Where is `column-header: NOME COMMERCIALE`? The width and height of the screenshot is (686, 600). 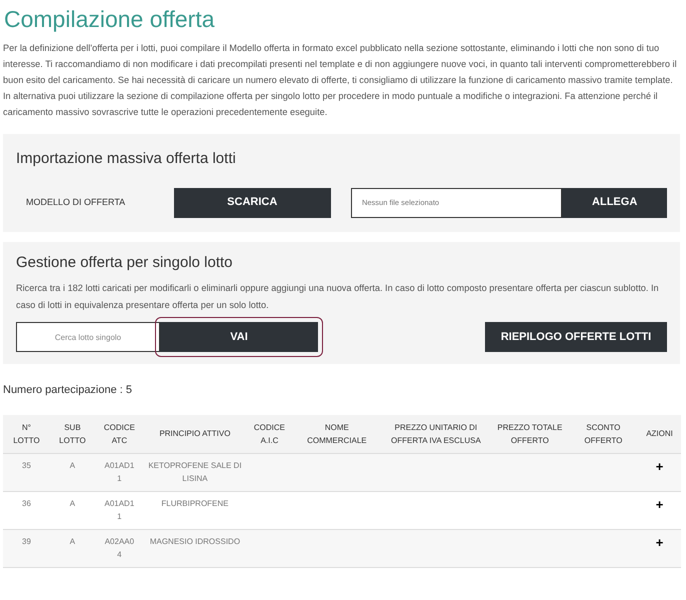 column-header: NOME COMMERCIALE is located at coordinates (336, 433).